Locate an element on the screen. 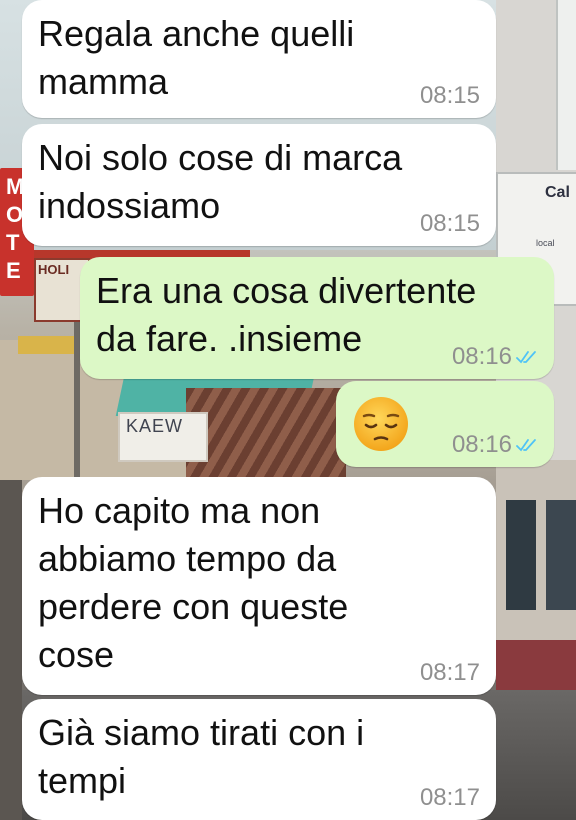 The height and width of the screenshot is (820, 576). wallpaper-motel-letter: T is located at coordinates (13, 242).